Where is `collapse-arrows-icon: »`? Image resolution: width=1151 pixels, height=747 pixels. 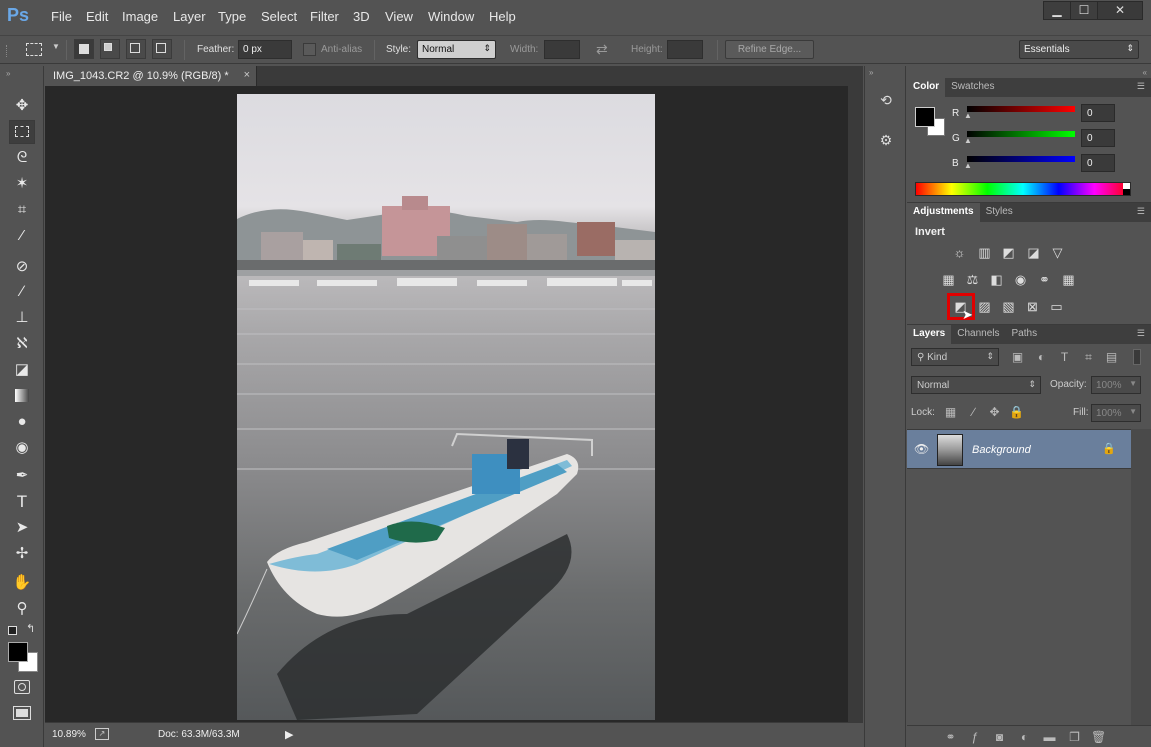 collapse-arrows-icon: » is located at coordinates (8, 73).